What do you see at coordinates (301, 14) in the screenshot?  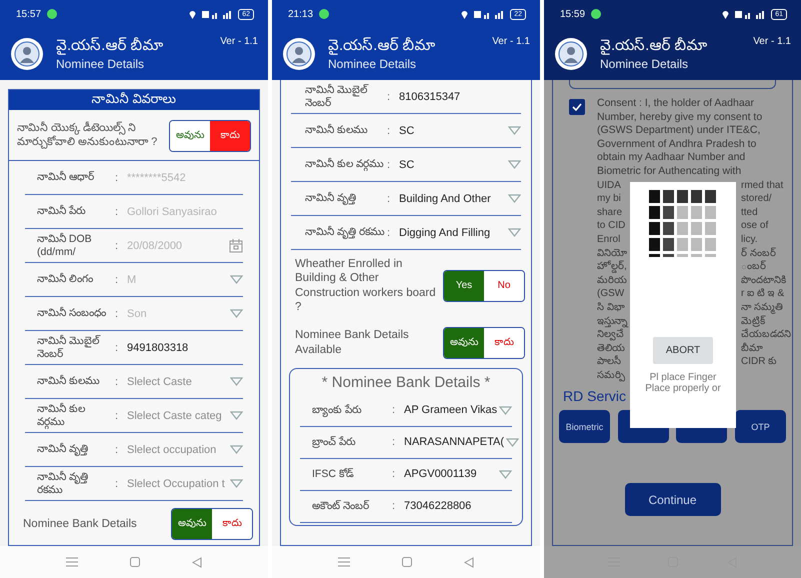 I see `status-time: 21:13` at bounding box center [301, 14].